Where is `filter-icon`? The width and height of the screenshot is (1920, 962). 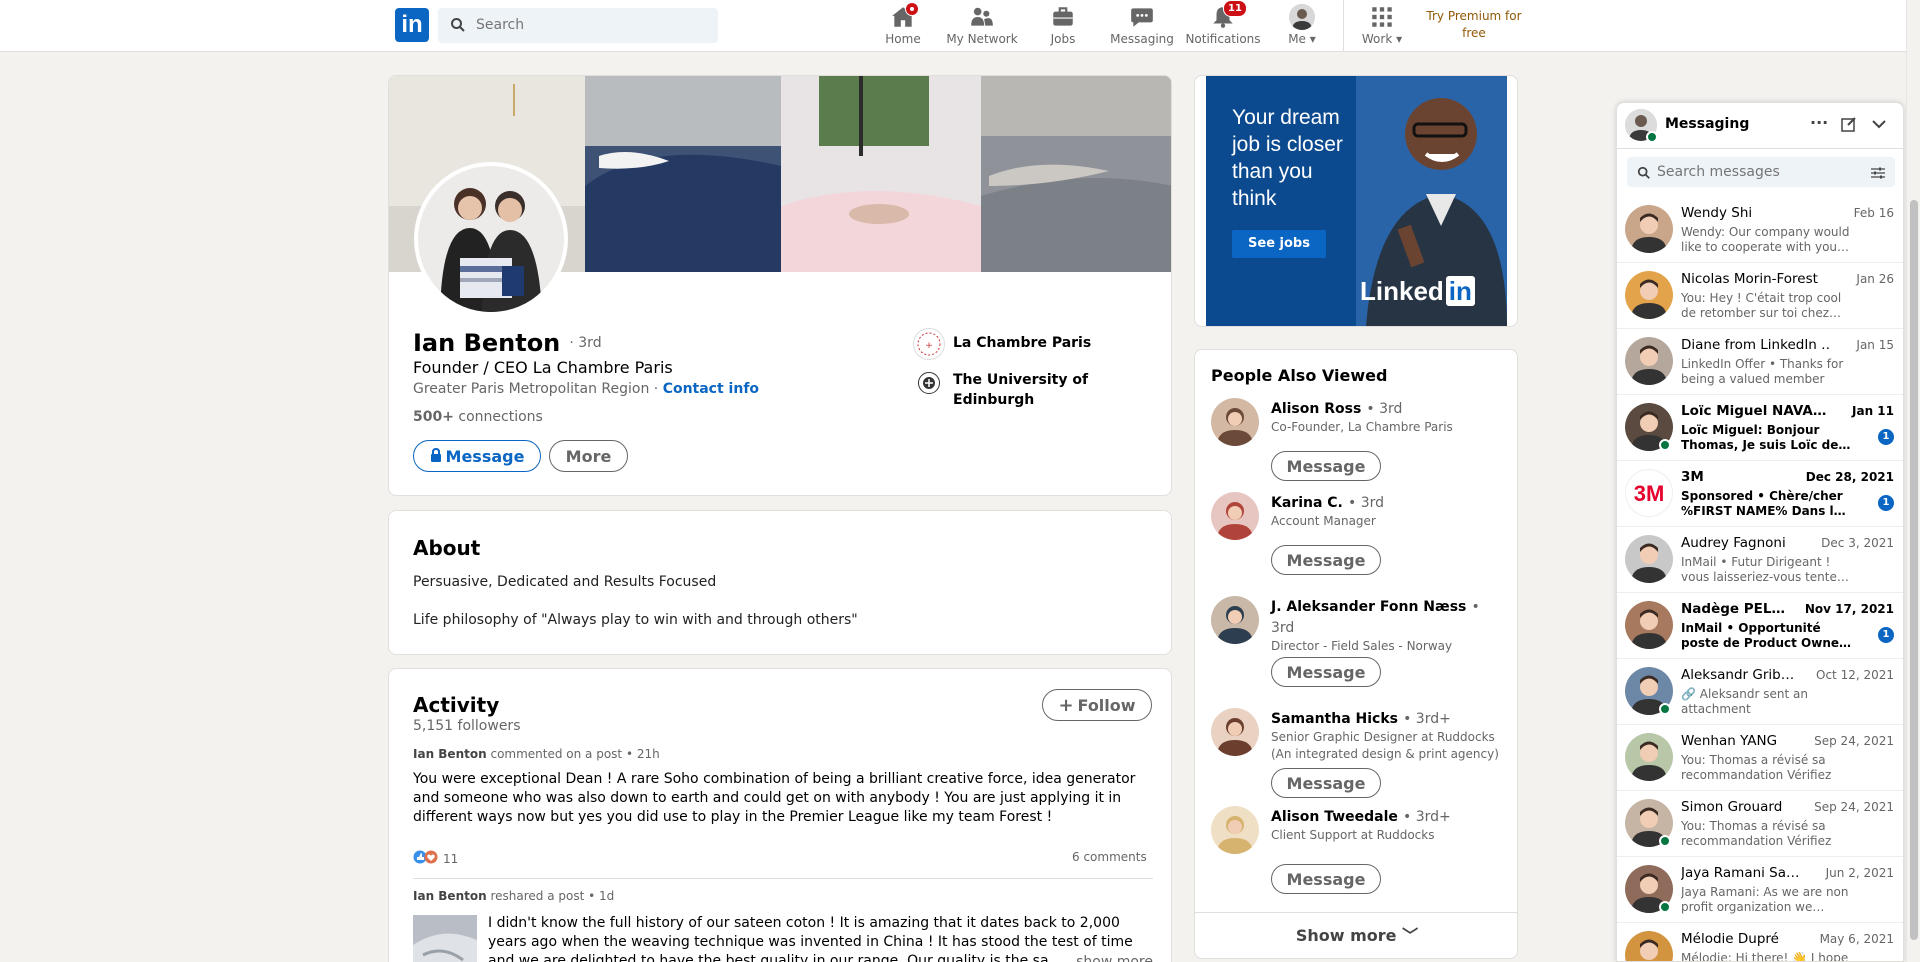 filter-icon is located at coordinates (1878, 174).